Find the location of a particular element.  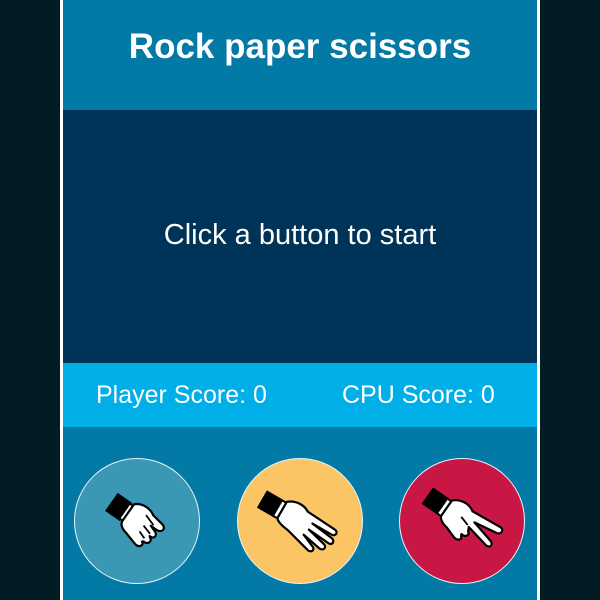

score-bar: Player Score: 0 CPU Score: 0 is located at coordinates (300, 395).